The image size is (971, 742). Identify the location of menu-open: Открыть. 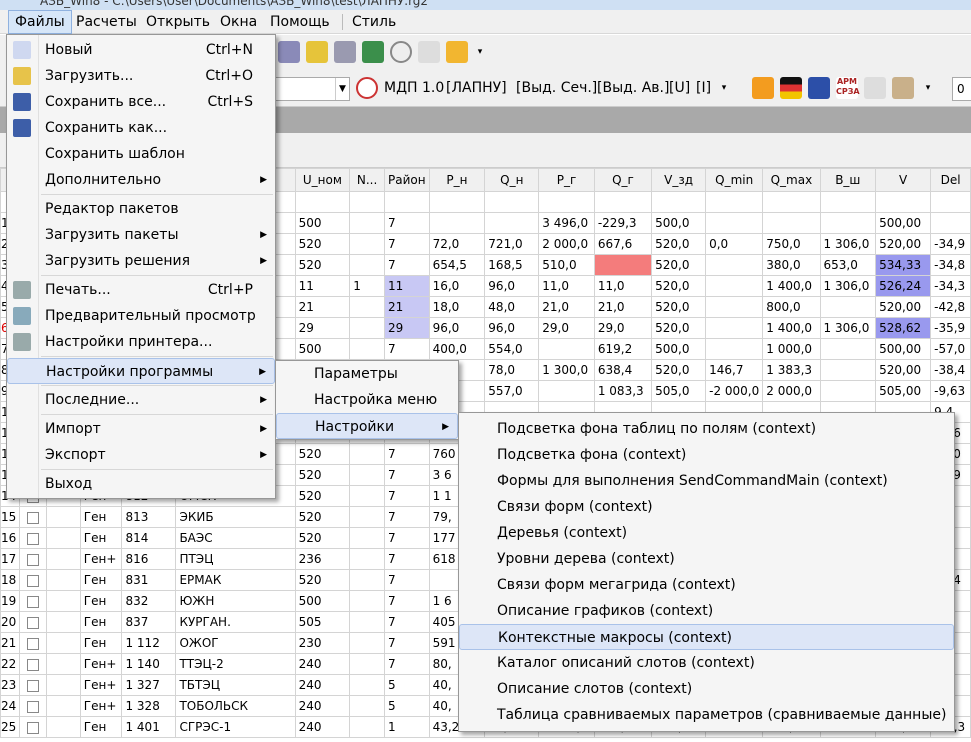
(178, 22).